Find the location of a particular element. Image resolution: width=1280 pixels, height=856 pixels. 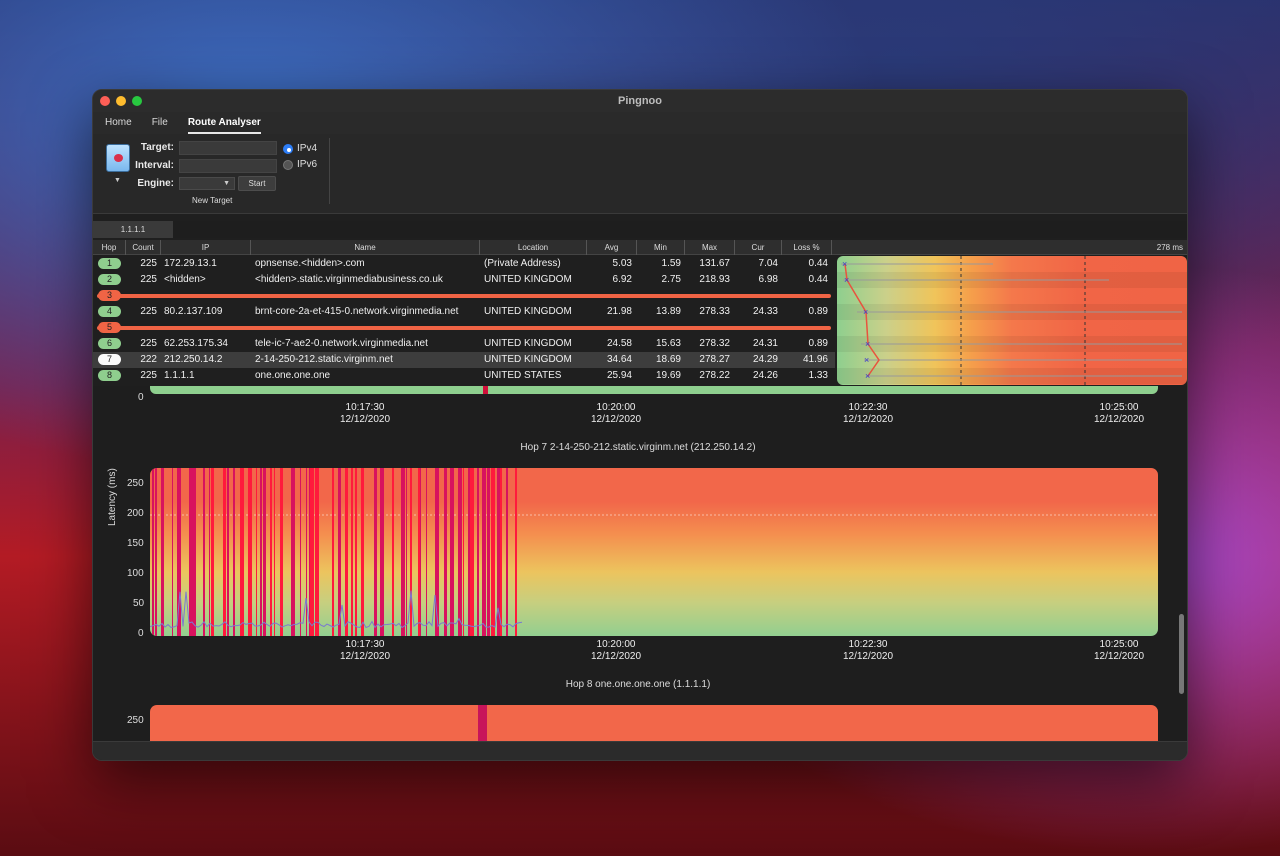

engine-select: ▼ is located at coordinates (207, 183).